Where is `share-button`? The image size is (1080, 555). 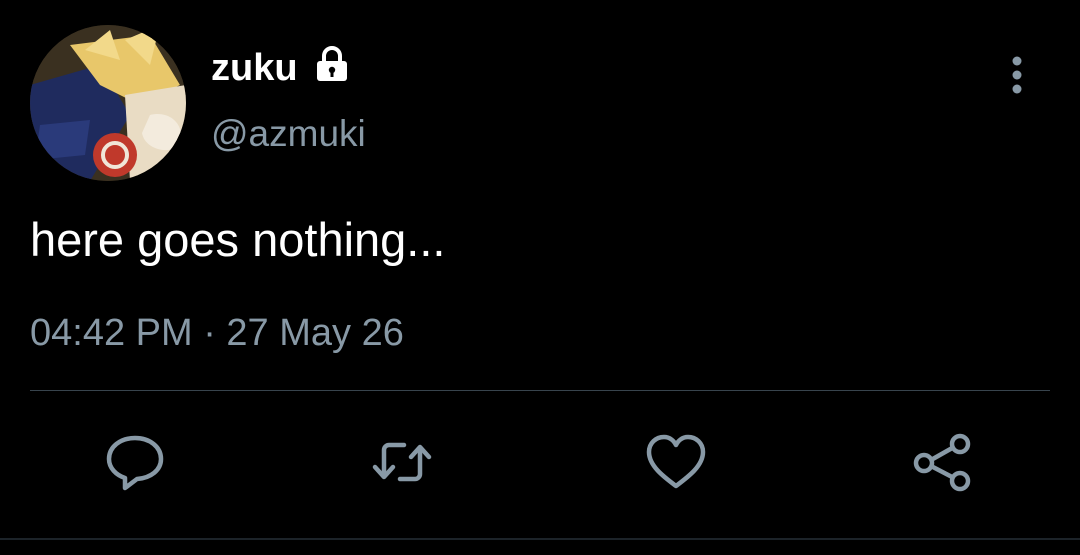
share-button is located at coordinates (942, 462).